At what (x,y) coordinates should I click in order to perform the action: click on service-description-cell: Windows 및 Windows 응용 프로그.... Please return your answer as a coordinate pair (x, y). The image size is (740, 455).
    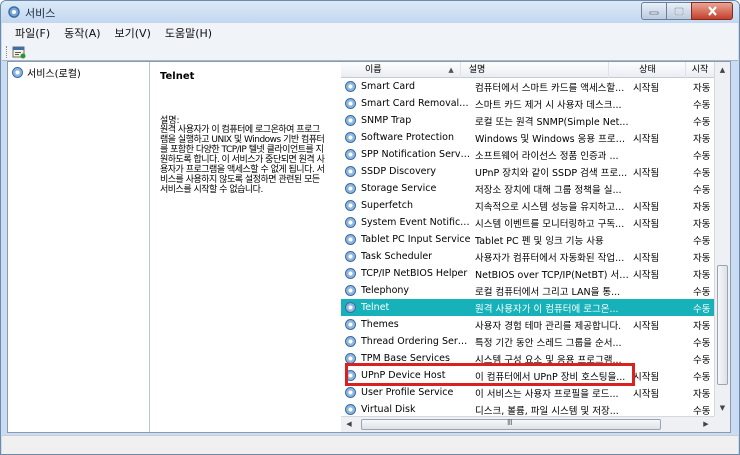
    Looking at the image, I should click on (553, 139).